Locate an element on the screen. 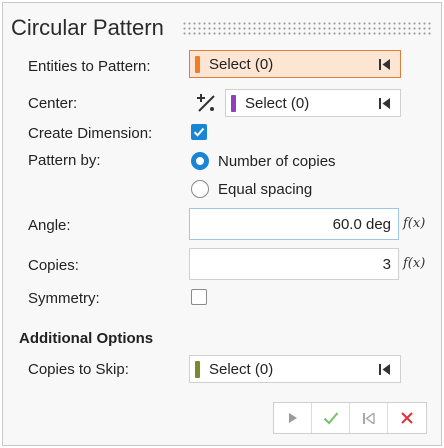 The image size is (444, 448). close-button is located at coordinates (407, 418).